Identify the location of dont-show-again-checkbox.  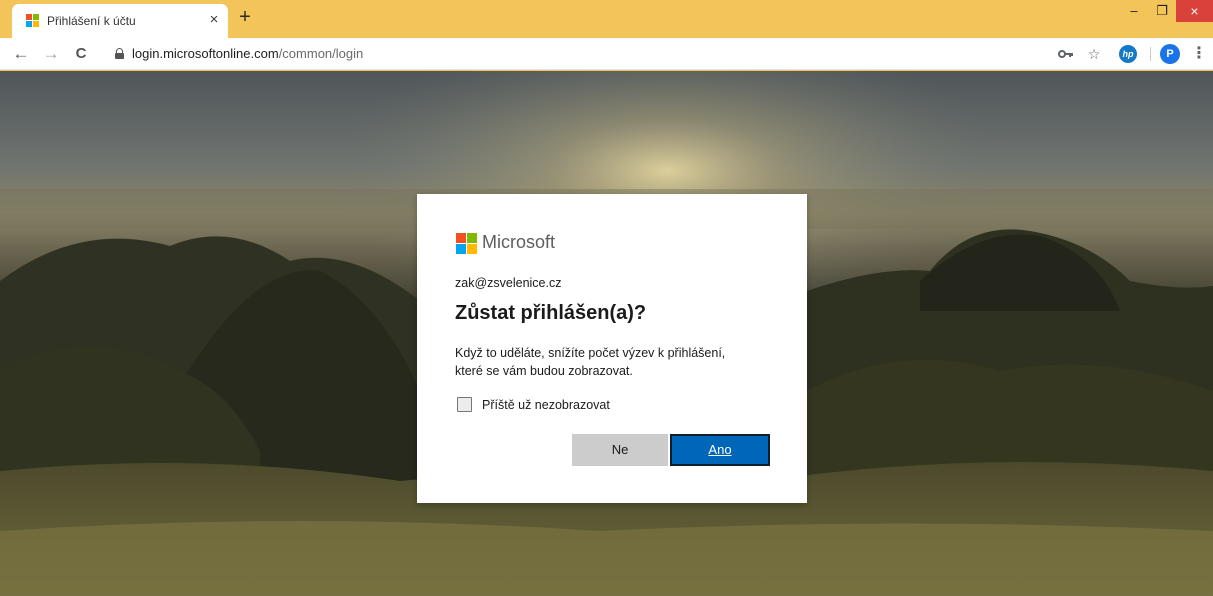
(464, 404).